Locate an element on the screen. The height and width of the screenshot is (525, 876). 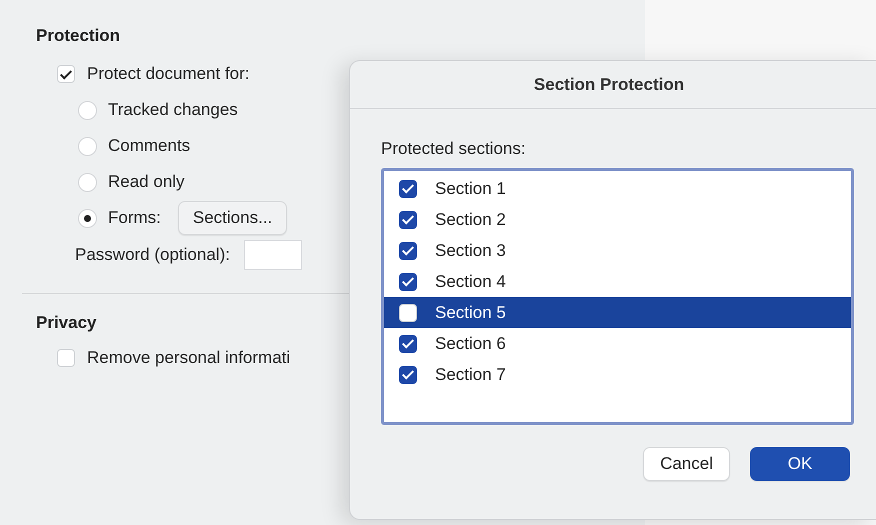
list-item: Section 2 is located at coordinates (617, 219).